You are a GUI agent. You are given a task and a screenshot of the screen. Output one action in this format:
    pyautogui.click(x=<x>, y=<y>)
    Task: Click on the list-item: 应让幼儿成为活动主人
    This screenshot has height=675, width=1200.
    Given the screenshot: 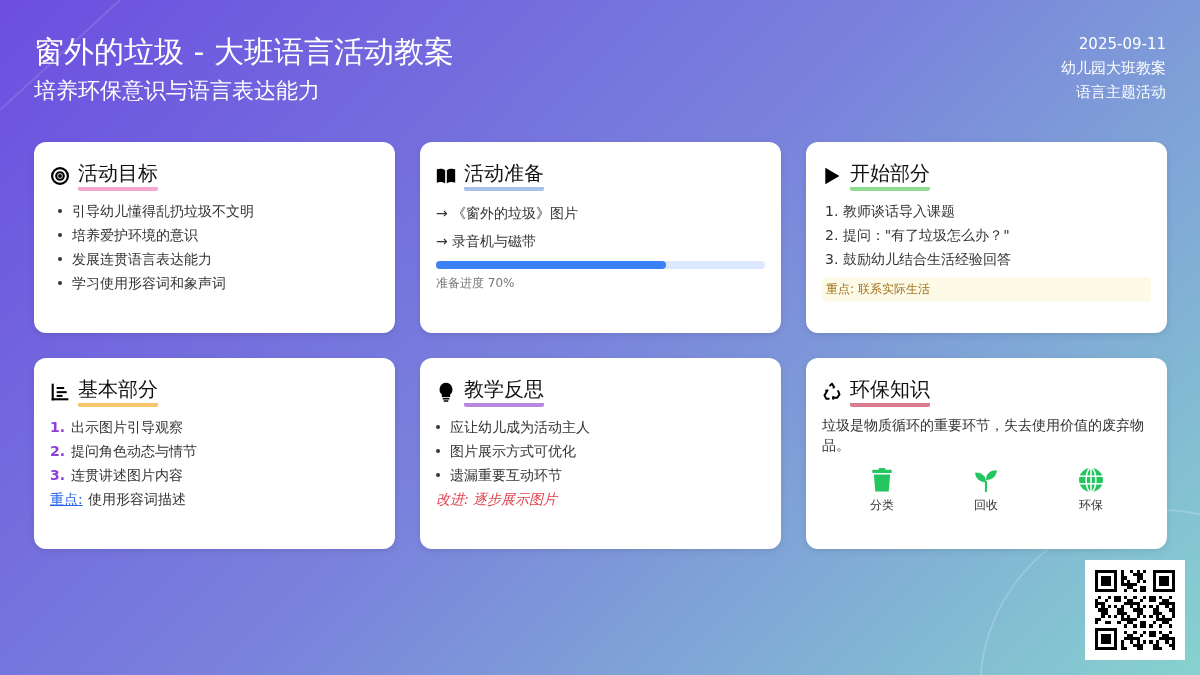 What is the action you would take?
    pyautogui.click(x=520, y=427)
    